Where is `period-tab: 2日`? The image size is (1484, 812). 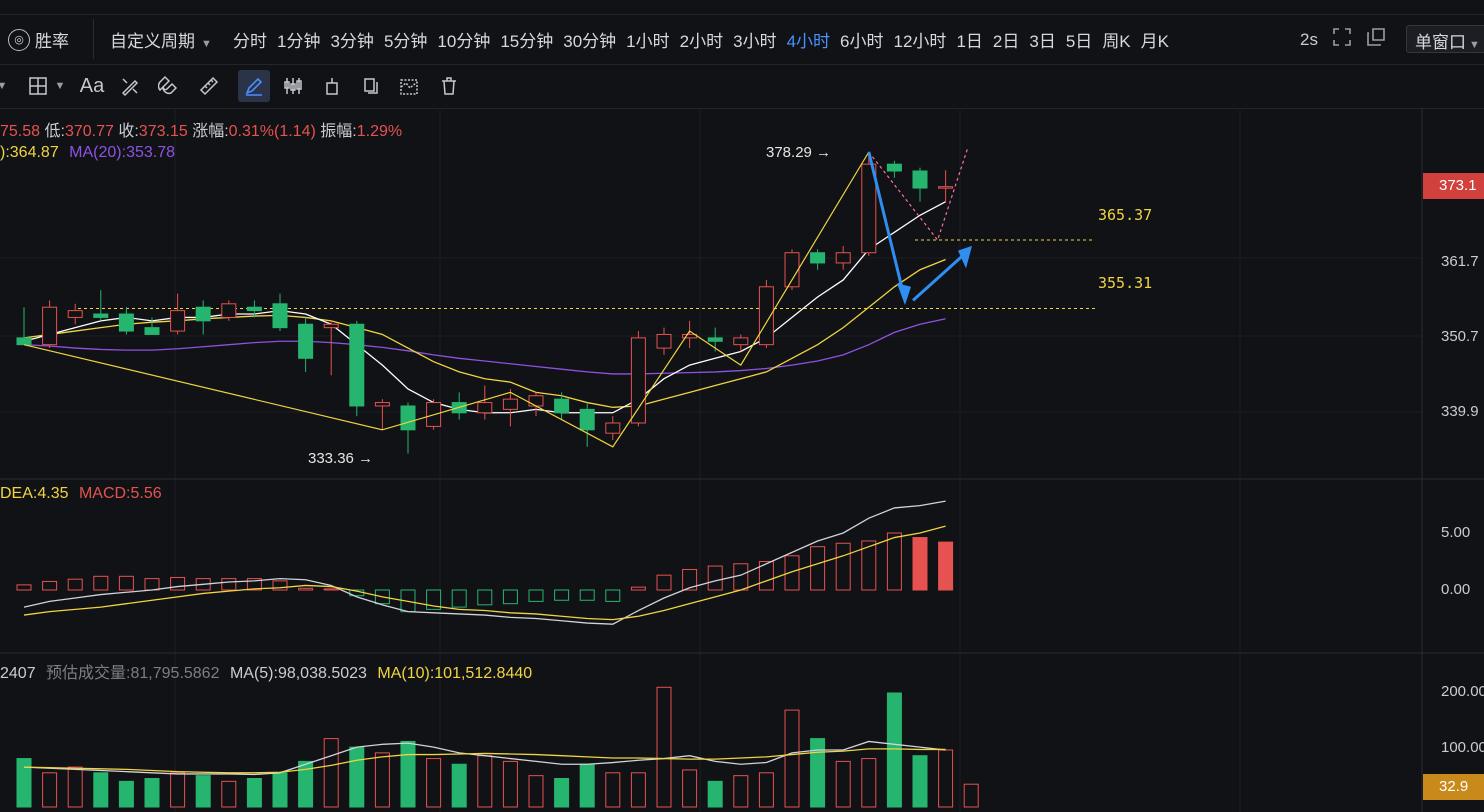
period-tab: 2日 is located at coordinates (1006, 39).